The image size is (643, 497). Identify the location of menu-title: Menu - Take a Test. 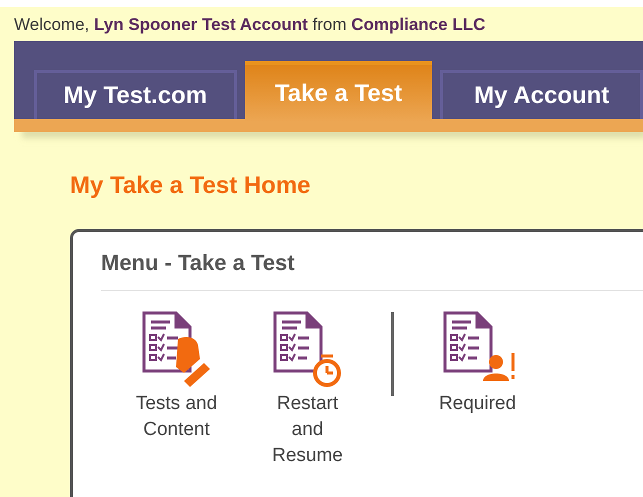
(372, 270).